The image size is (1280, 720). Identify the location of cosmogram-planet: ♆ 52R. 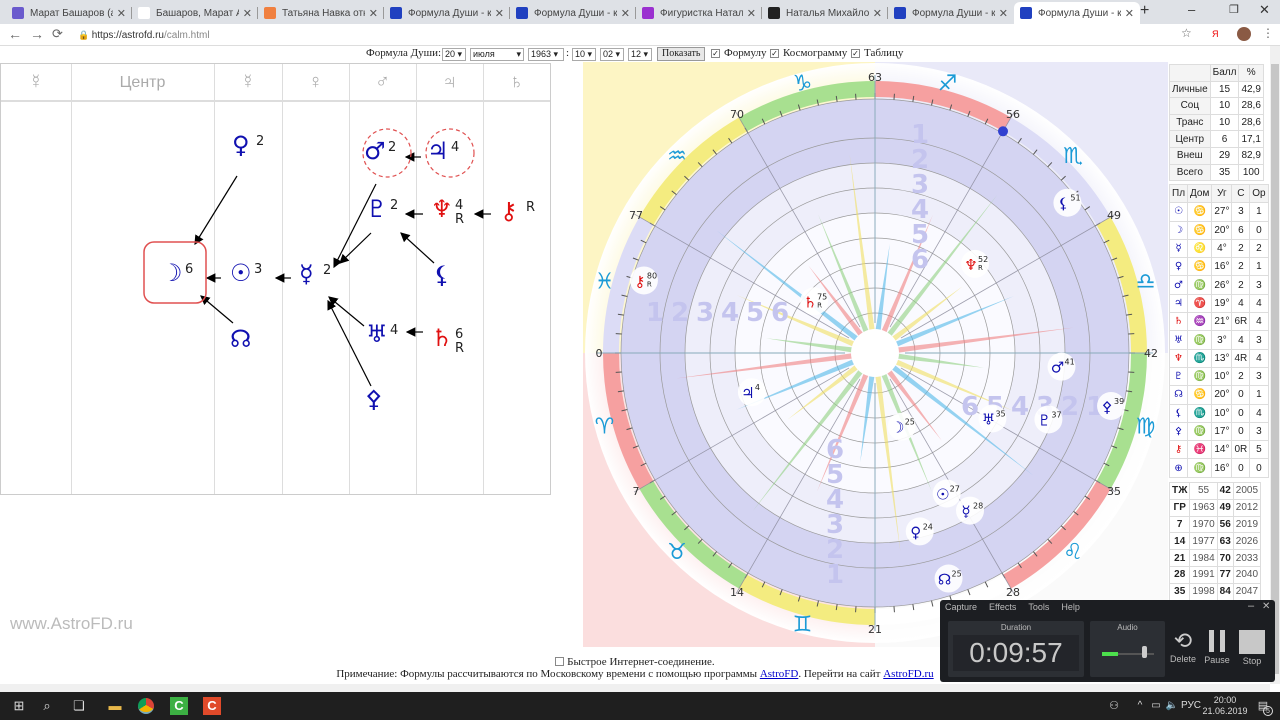
(975, 263).